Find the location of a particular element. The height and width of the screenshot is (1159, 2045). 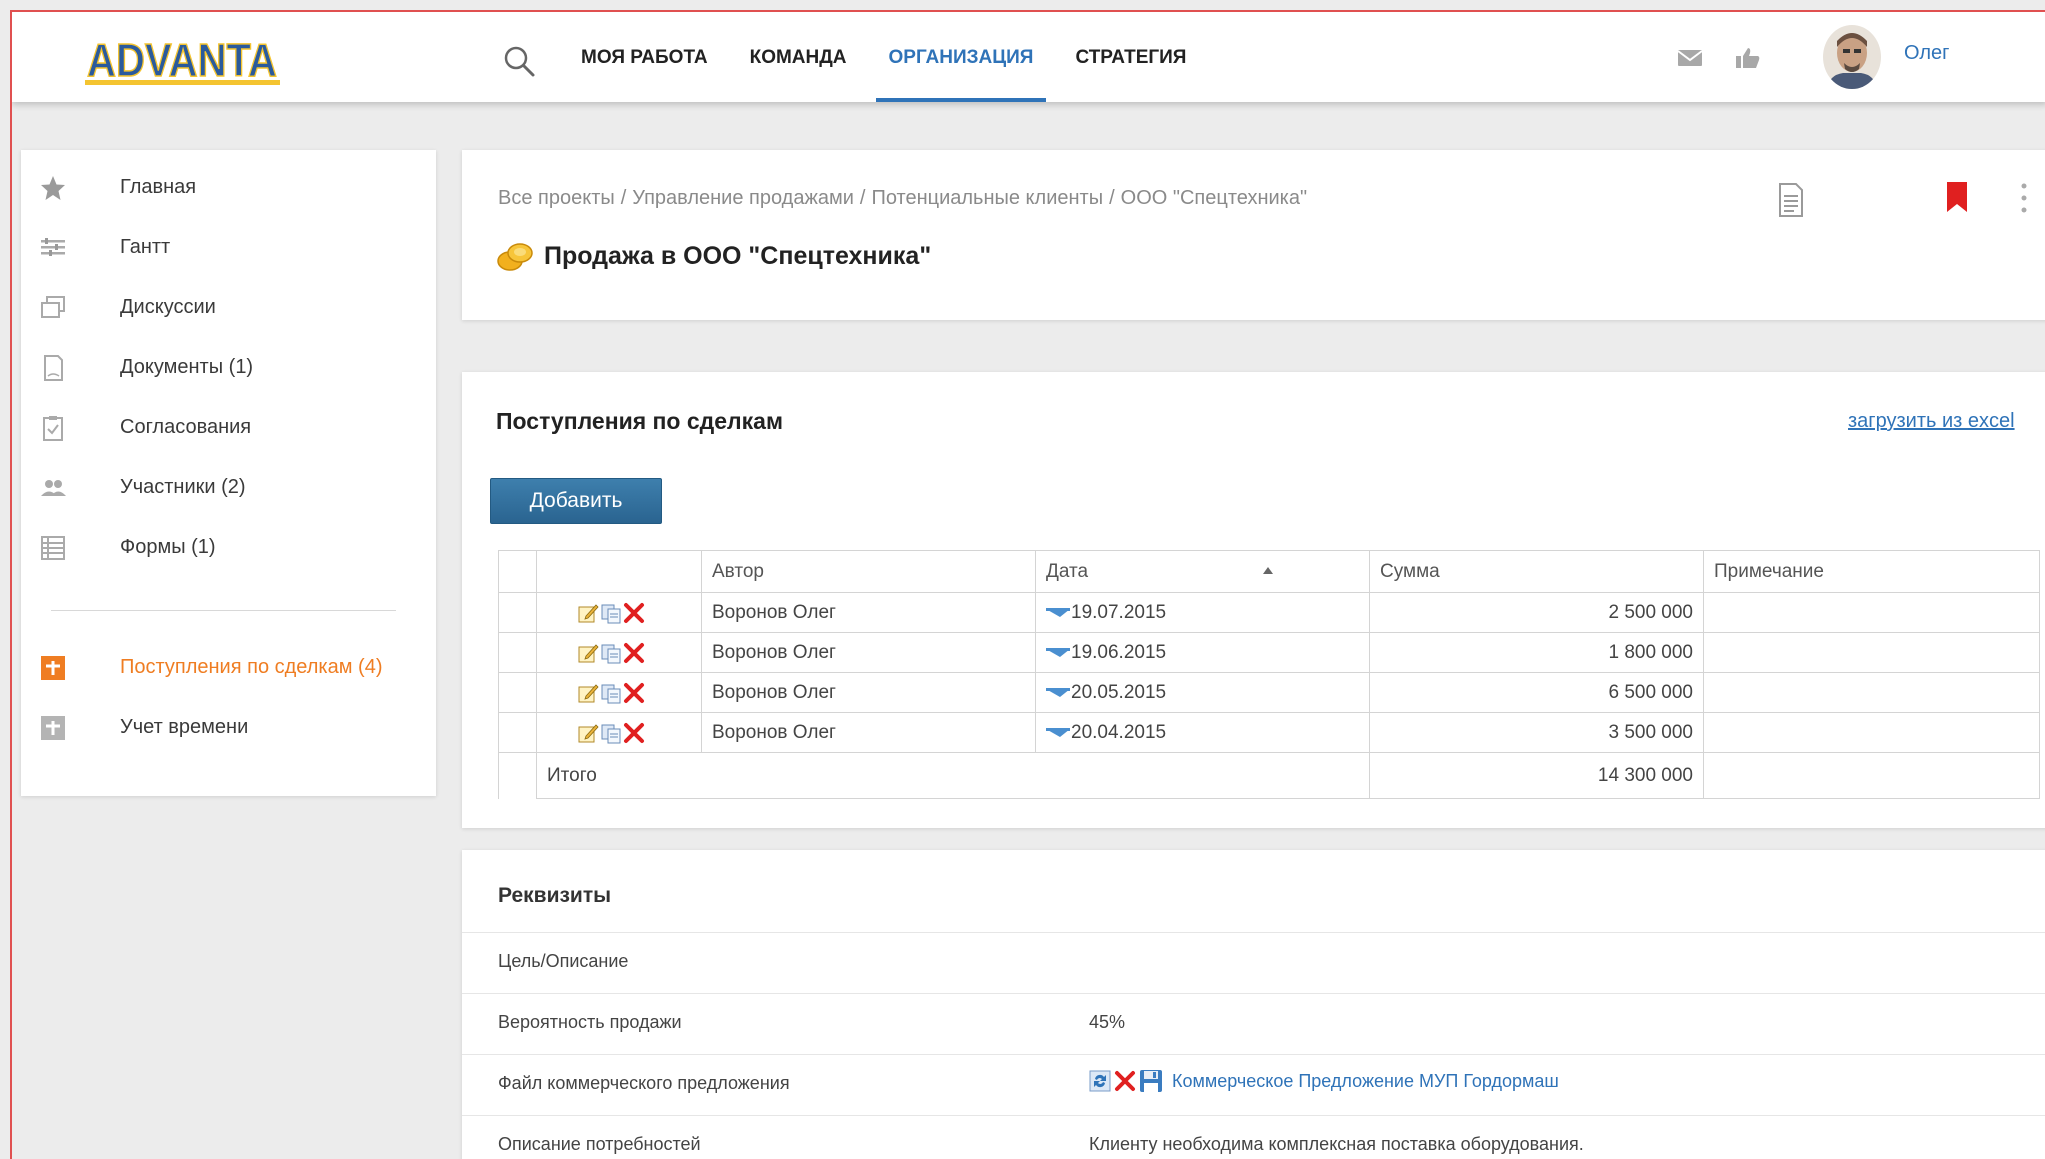

column-header-label: Дата is located at coordinates (1067, 571).